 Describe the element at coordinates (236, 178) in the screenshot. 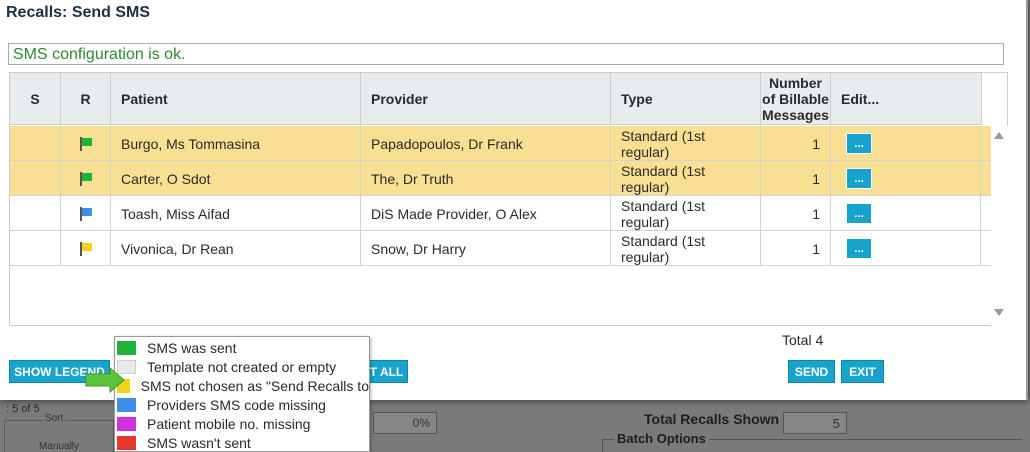

I see `cell-patient: Carter, O Sdot` at that location.